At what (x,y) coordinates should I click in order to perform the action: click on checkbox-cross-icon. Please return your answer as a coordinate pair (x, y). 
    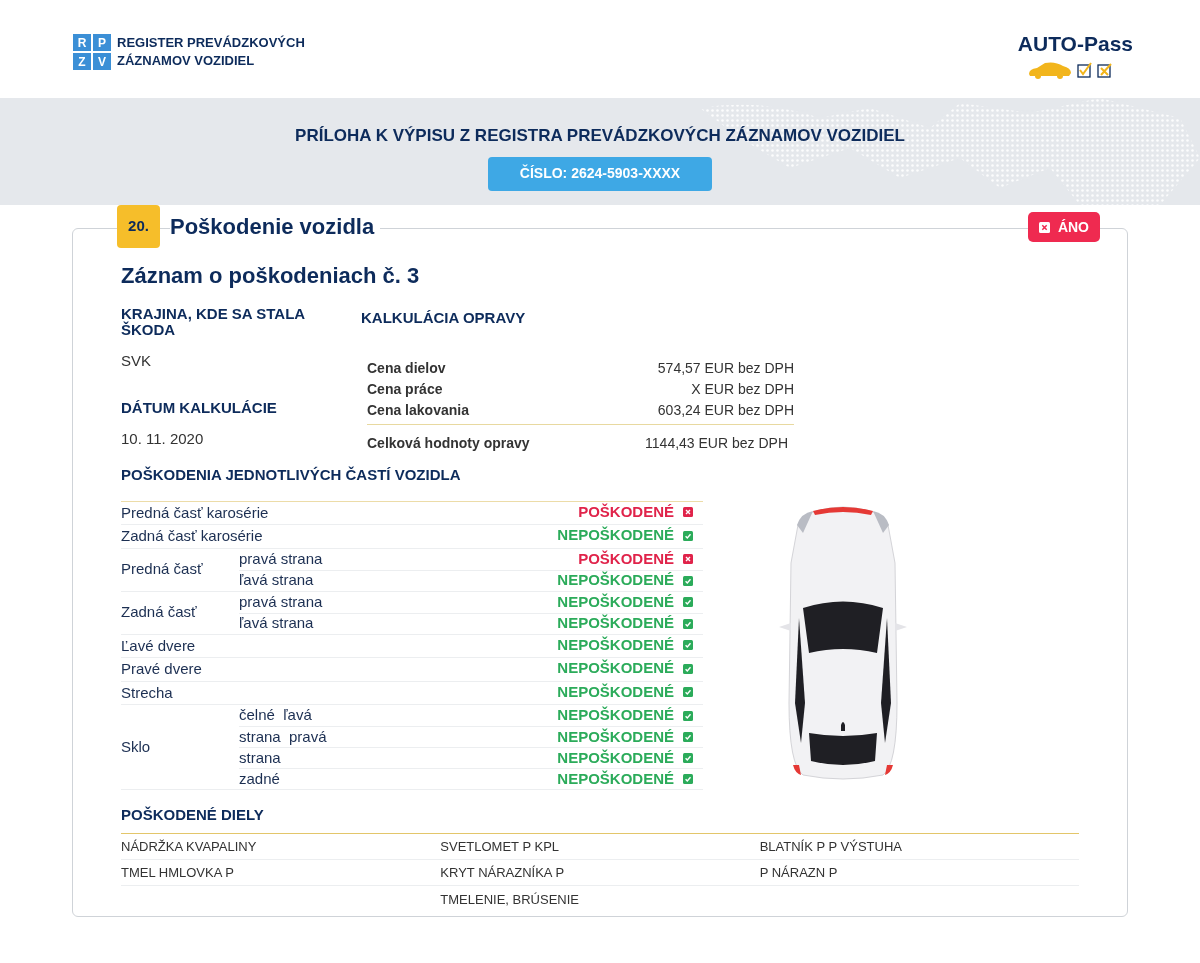
    Looking at the image, I should click on (1105, 69).